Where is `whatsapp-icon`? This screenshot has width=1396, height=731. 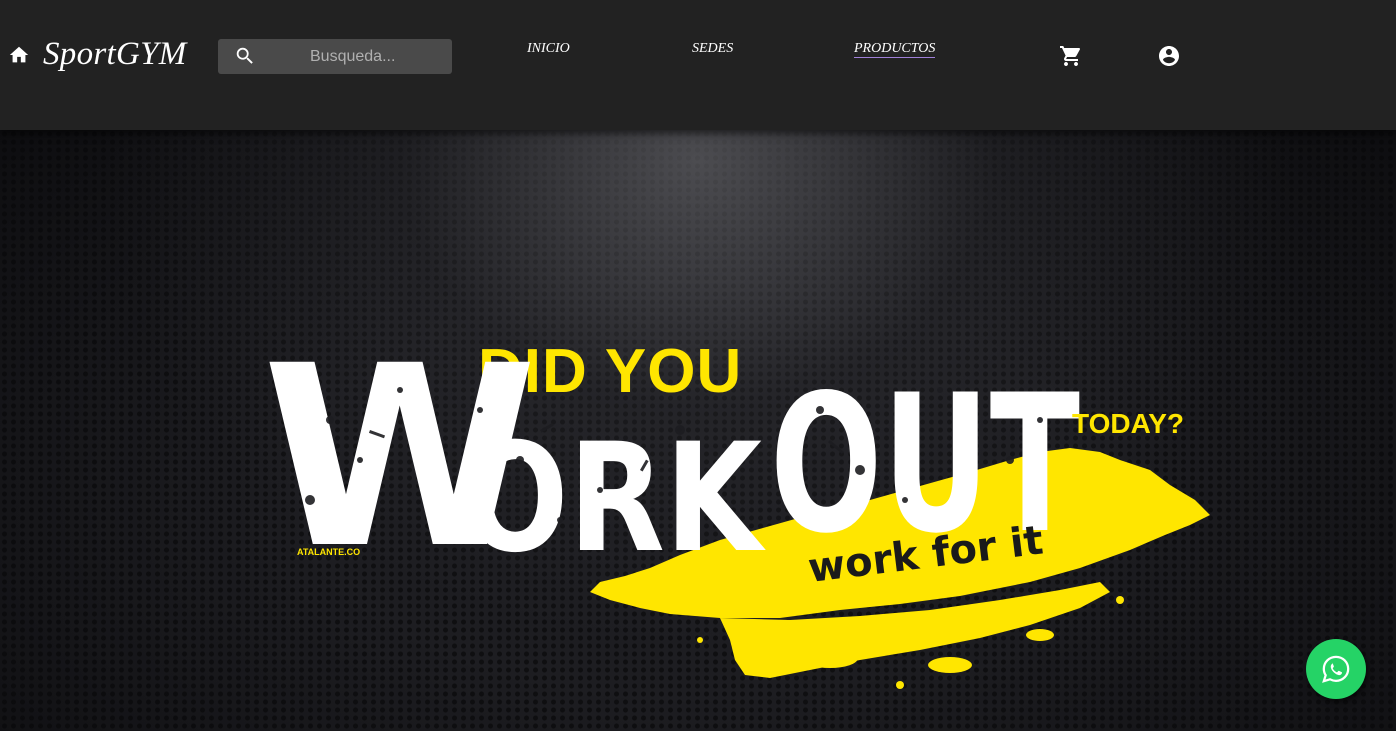 whatsapp-icon is located at coordinates (1336, 669).